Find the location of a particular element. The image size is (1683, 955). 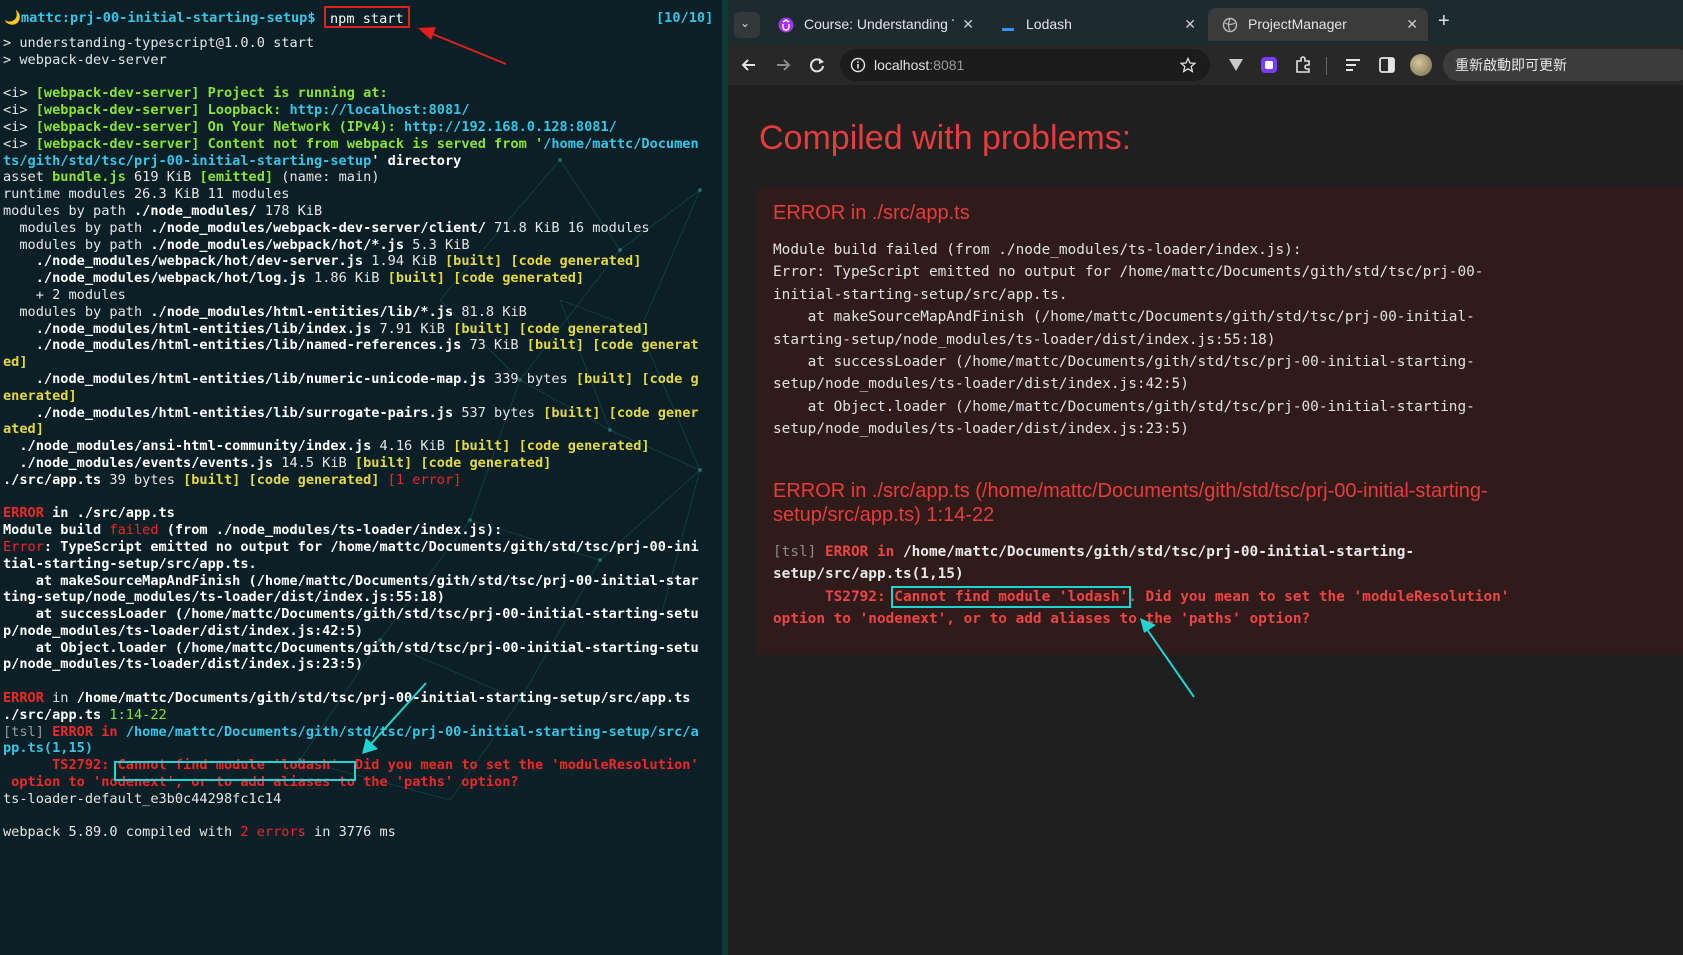

address-bar: localhost:8081 is located at coordinates (1025, 65).